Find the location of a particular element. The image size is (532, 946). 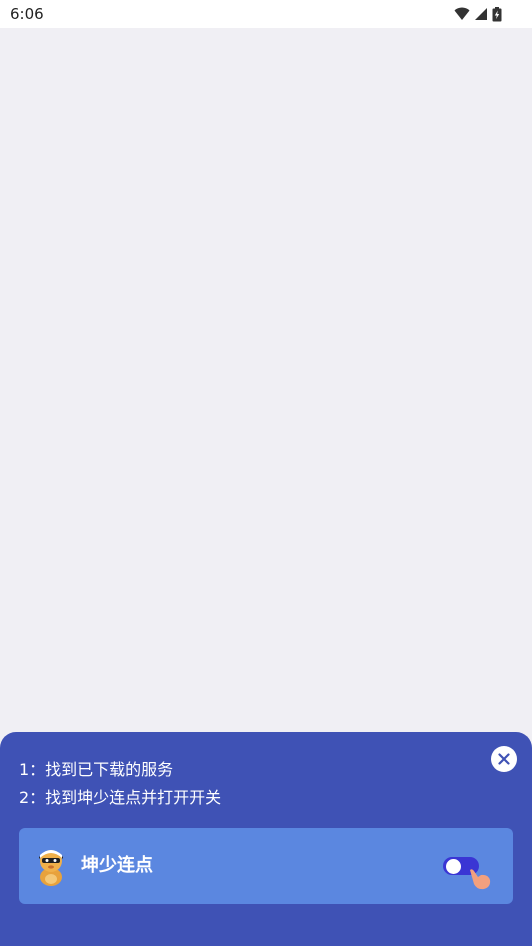

status-icons is located at coordinates (478, 14).